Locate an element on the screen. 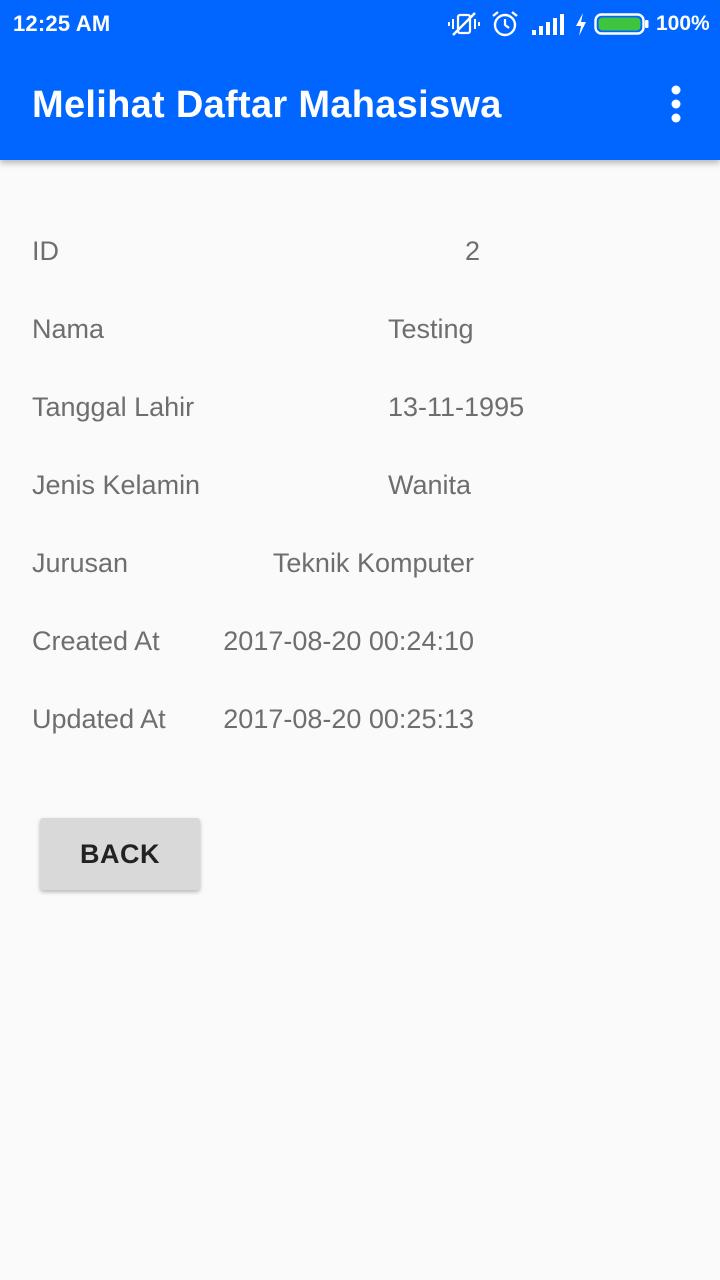 The width and height of the screenshot is (720, 1280). value-tanggal-lahir: 13-11-1995 is located at coordinates (456, 407).